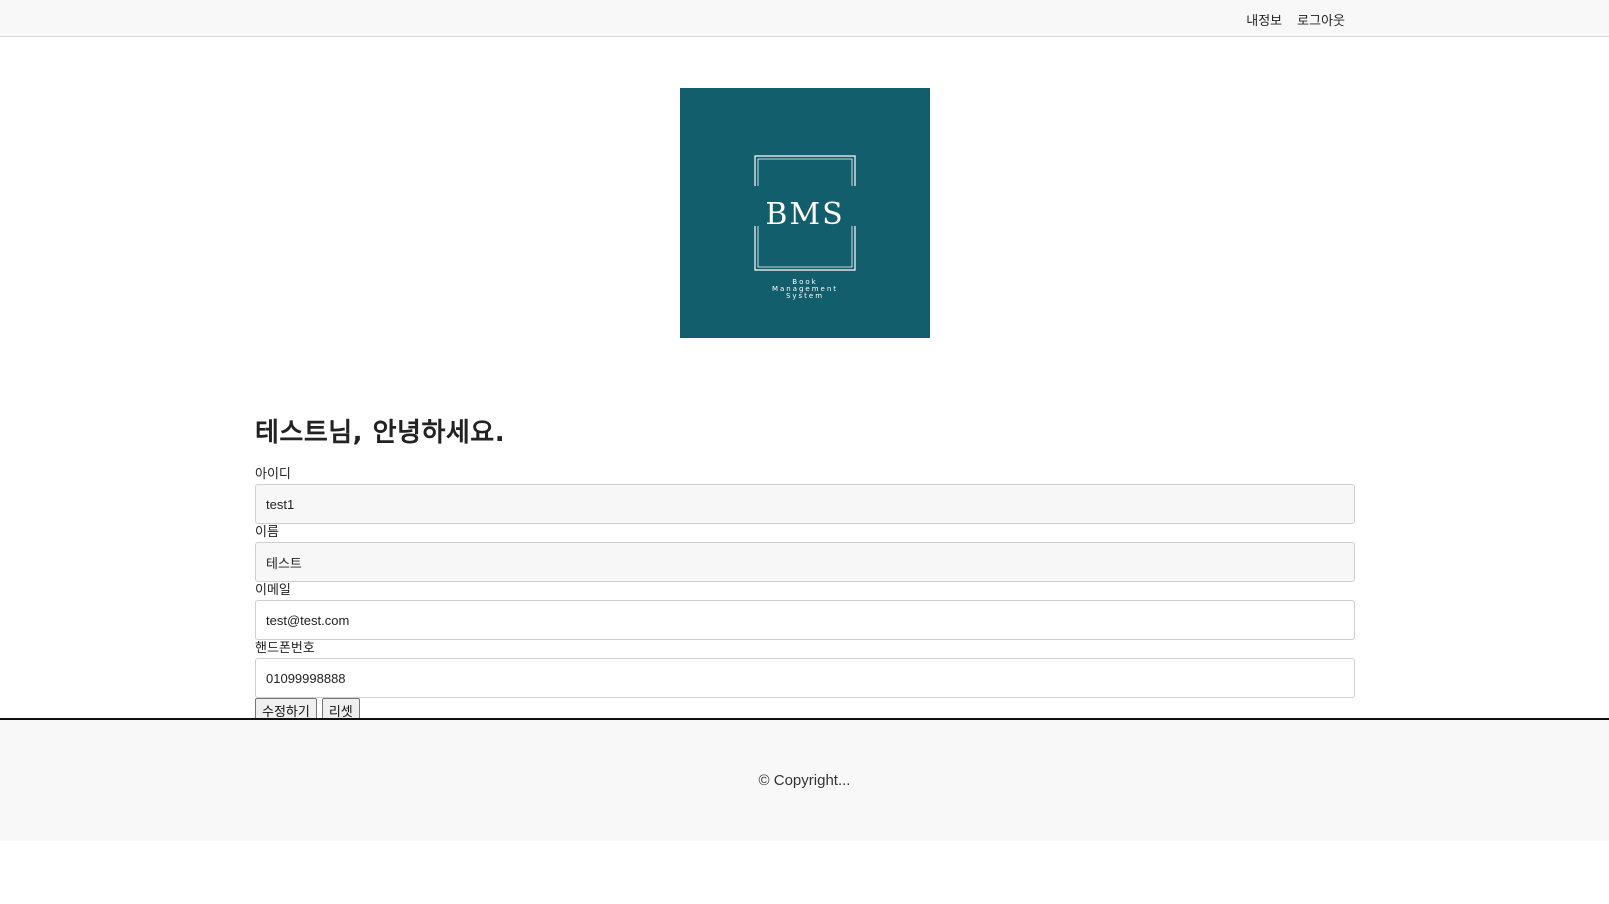 This screenshot has width=1609, height=904. I want to click on email-input, so click(805, 620).